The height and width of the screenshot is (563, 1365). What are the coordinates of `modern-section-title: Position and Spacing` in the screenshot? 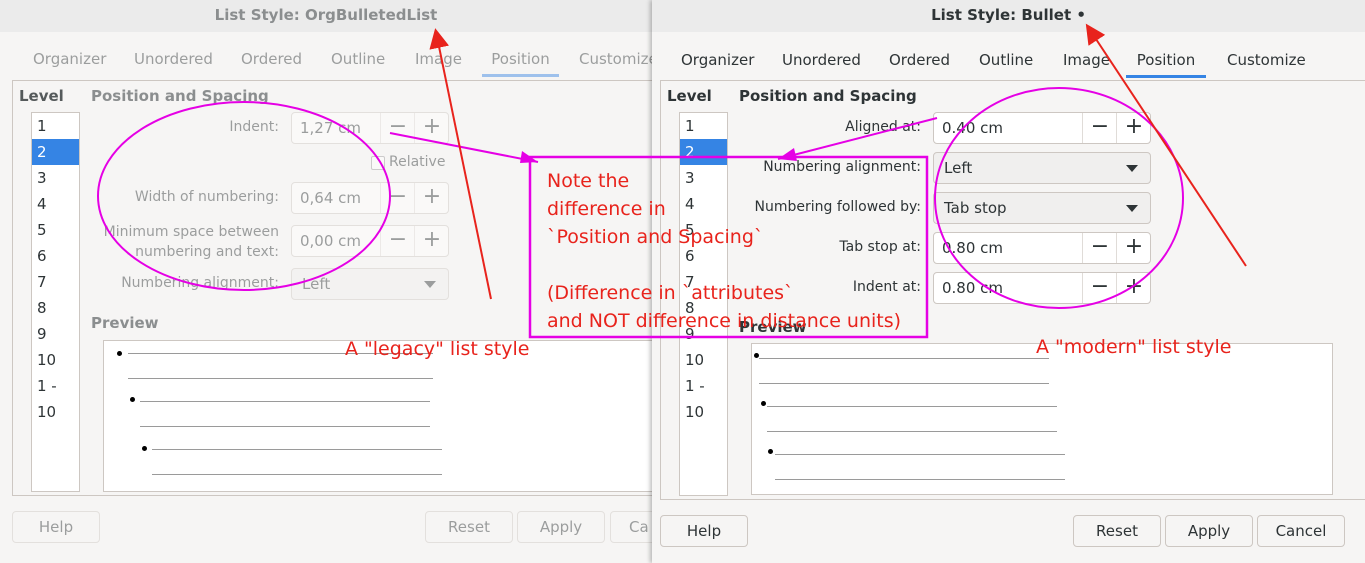 It's located at (828, 96).